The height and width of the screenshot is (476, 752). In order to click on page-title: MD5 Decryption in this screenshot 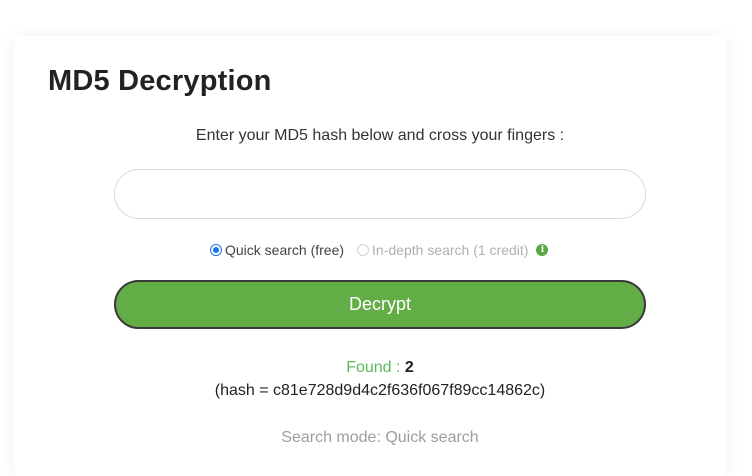, I will do `click(160, 81)`.